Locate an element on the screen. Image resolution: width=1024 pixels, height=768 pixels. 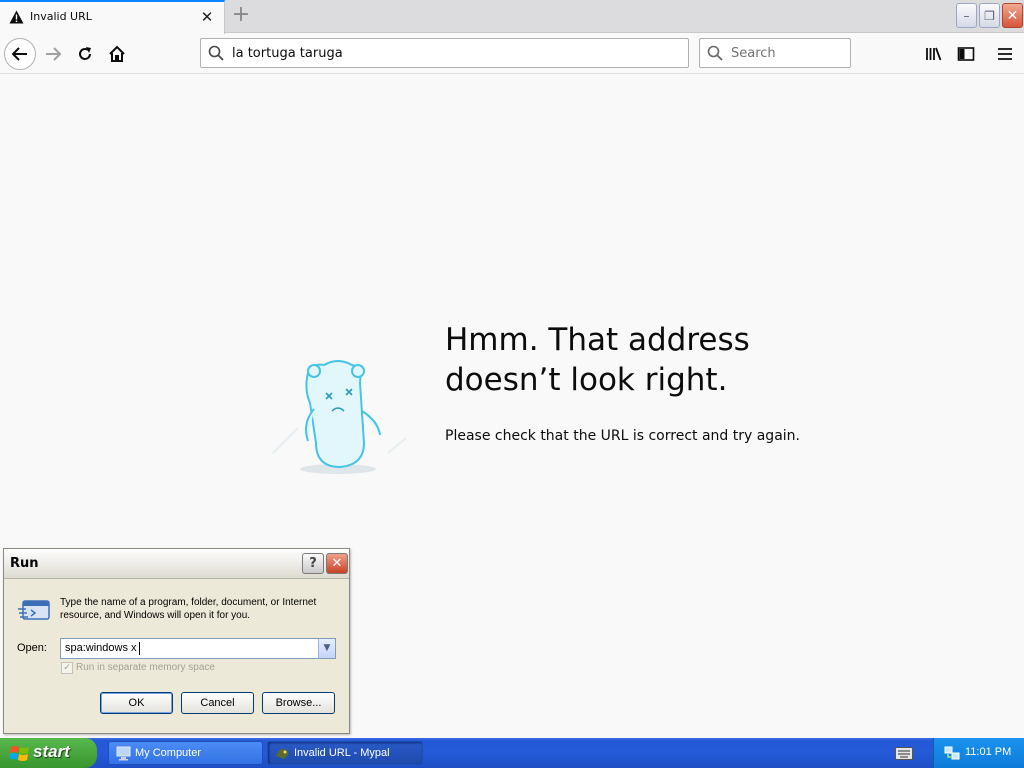
library-button is located at coordinates (934, 54).